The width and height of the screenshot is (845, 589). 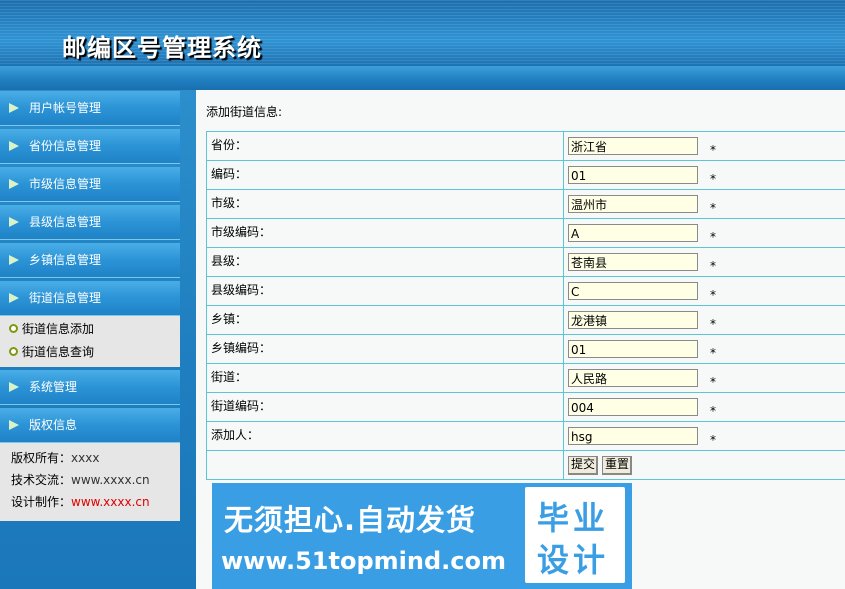 What do you see at coordinates (65, 108) in the screenshot?
I see `sidebar-item-label: 用户帐号管理` at bounding box center [65, 108].